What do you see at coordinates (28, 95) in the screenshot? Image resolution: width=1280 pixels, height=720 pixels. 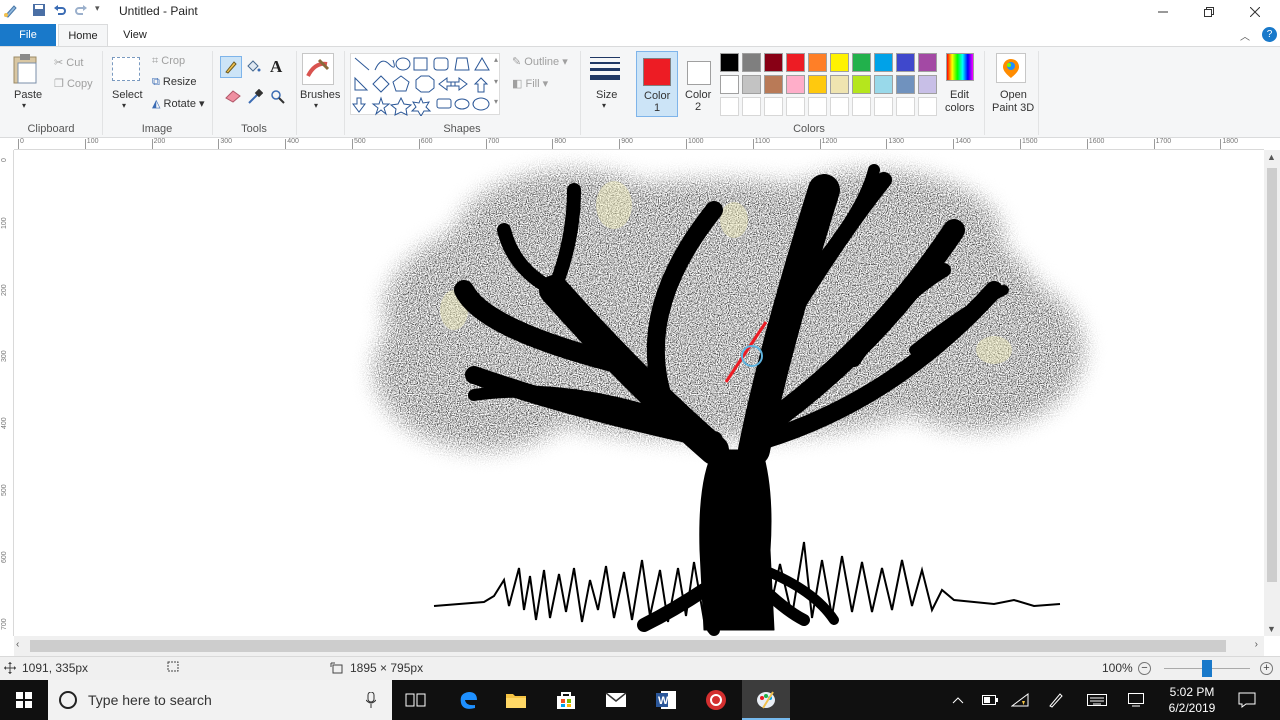 I see `paste-button: Paste` at bounding box center [28, 95].